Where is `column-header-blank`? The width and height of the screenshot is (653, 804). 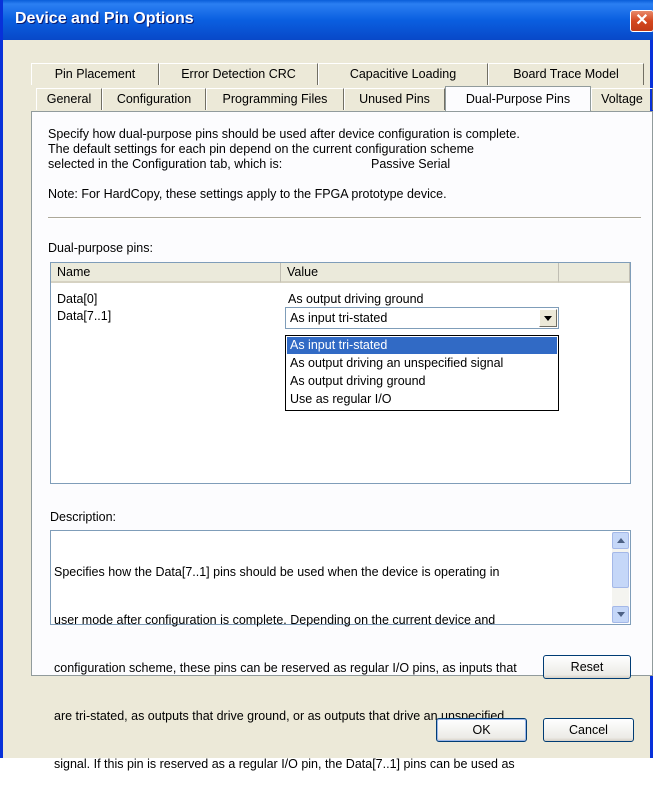
column-header-blank is located at coordinates (594, 273).